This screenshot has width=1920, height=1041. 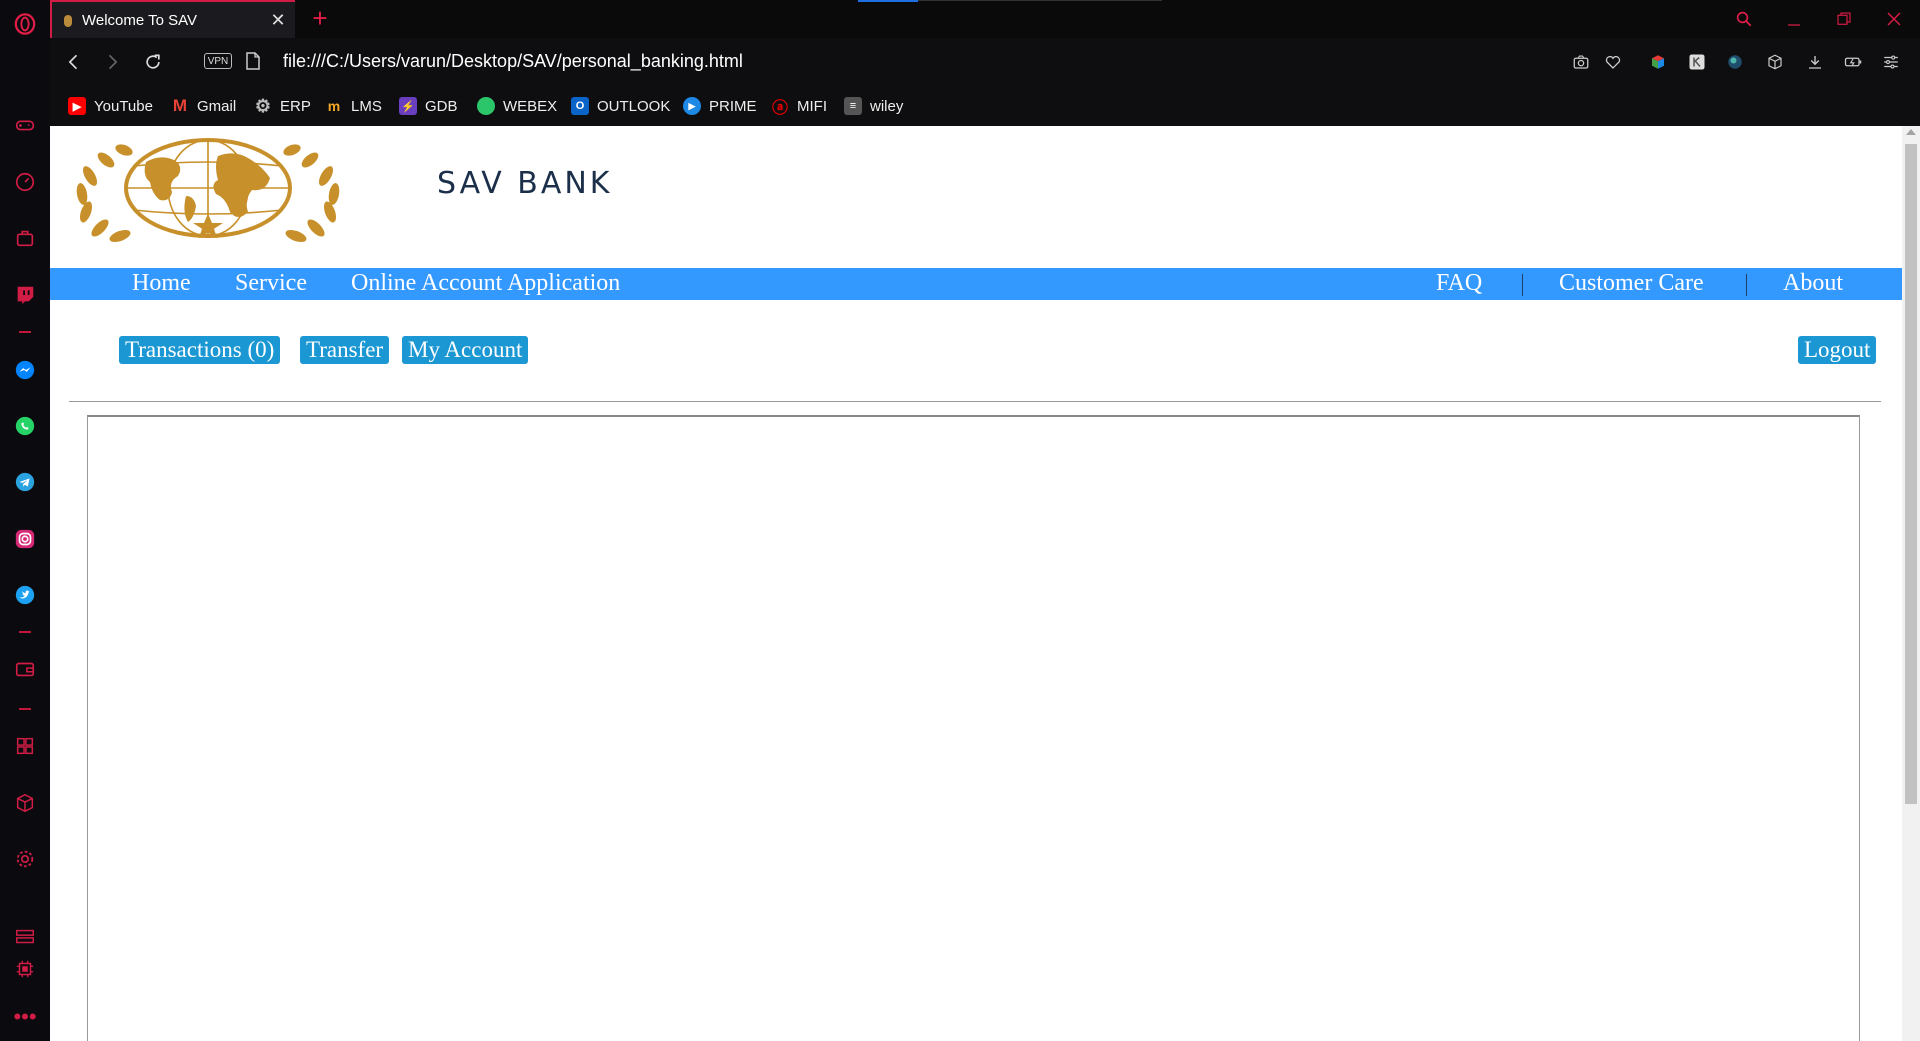 What do you see at coordinates (25, 803) in the screenshot?
I see `cube-icon` at bounding box center [25, 803].